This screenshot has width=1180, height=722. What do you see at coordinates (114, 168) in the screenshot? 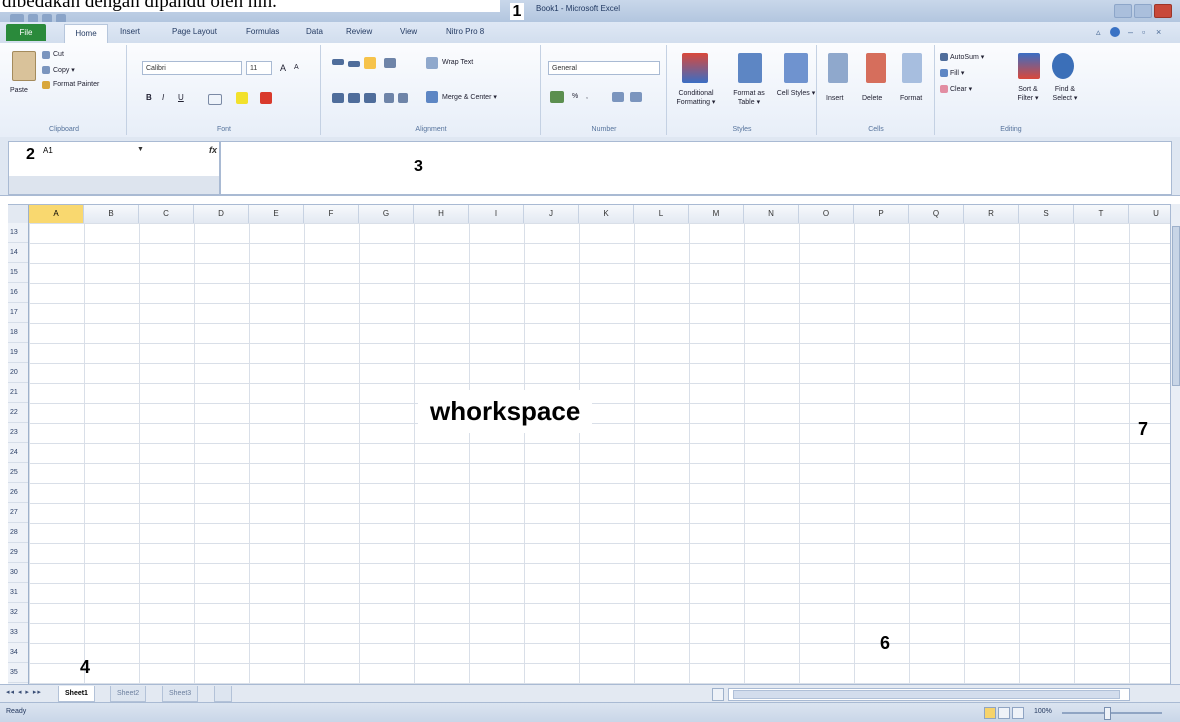
I see `name-box: A1 ▼ fx` at bounding box center [114, 168].